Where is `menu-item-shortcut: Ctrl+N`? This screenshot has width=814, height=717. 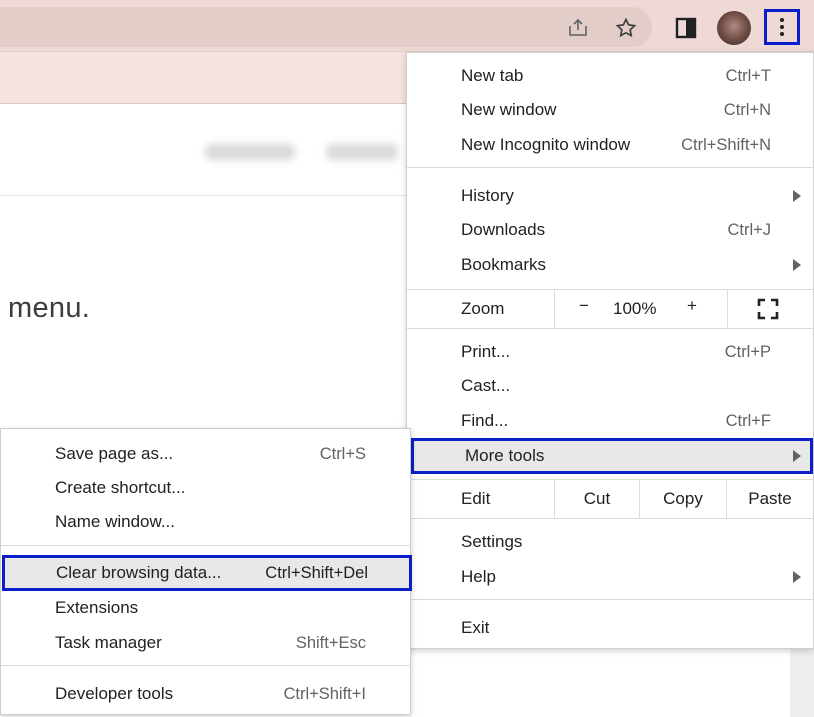
menu-item-shortcut: Ctrl+N is located at coordinates (747, 109).